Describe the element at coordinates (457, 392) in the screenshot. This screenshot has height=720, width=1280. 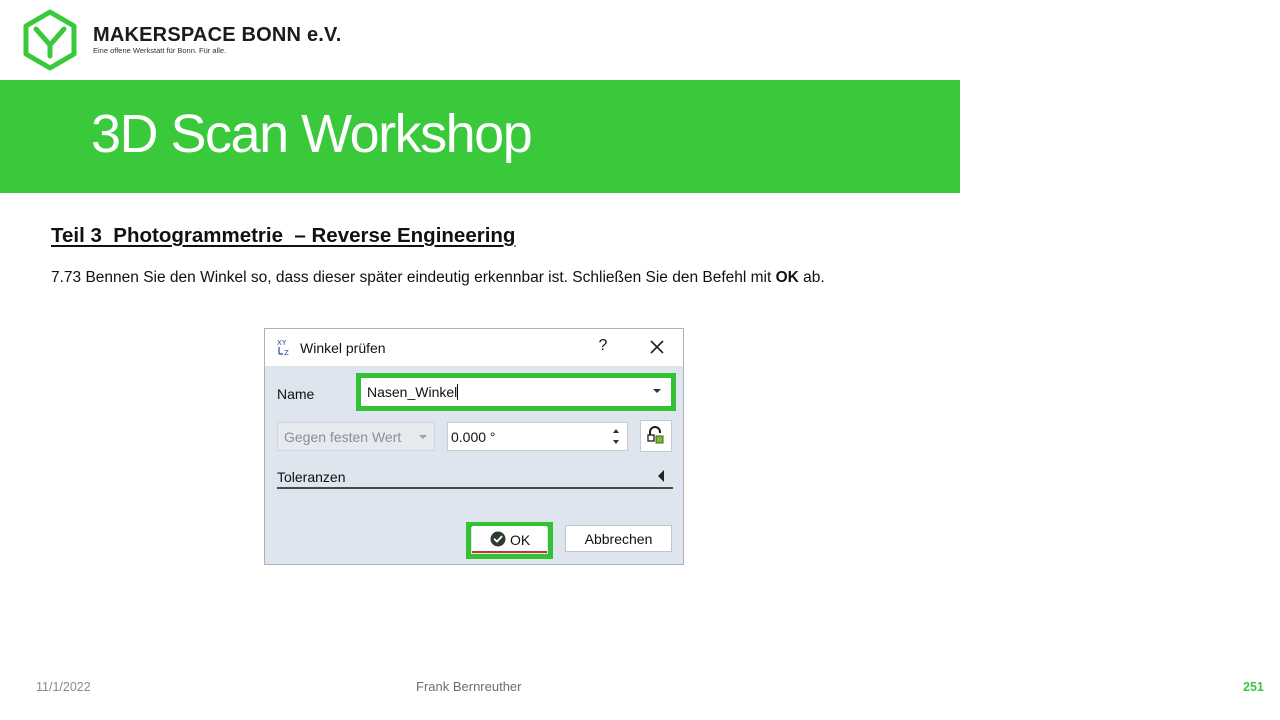
I see `text-cursor` at that location.